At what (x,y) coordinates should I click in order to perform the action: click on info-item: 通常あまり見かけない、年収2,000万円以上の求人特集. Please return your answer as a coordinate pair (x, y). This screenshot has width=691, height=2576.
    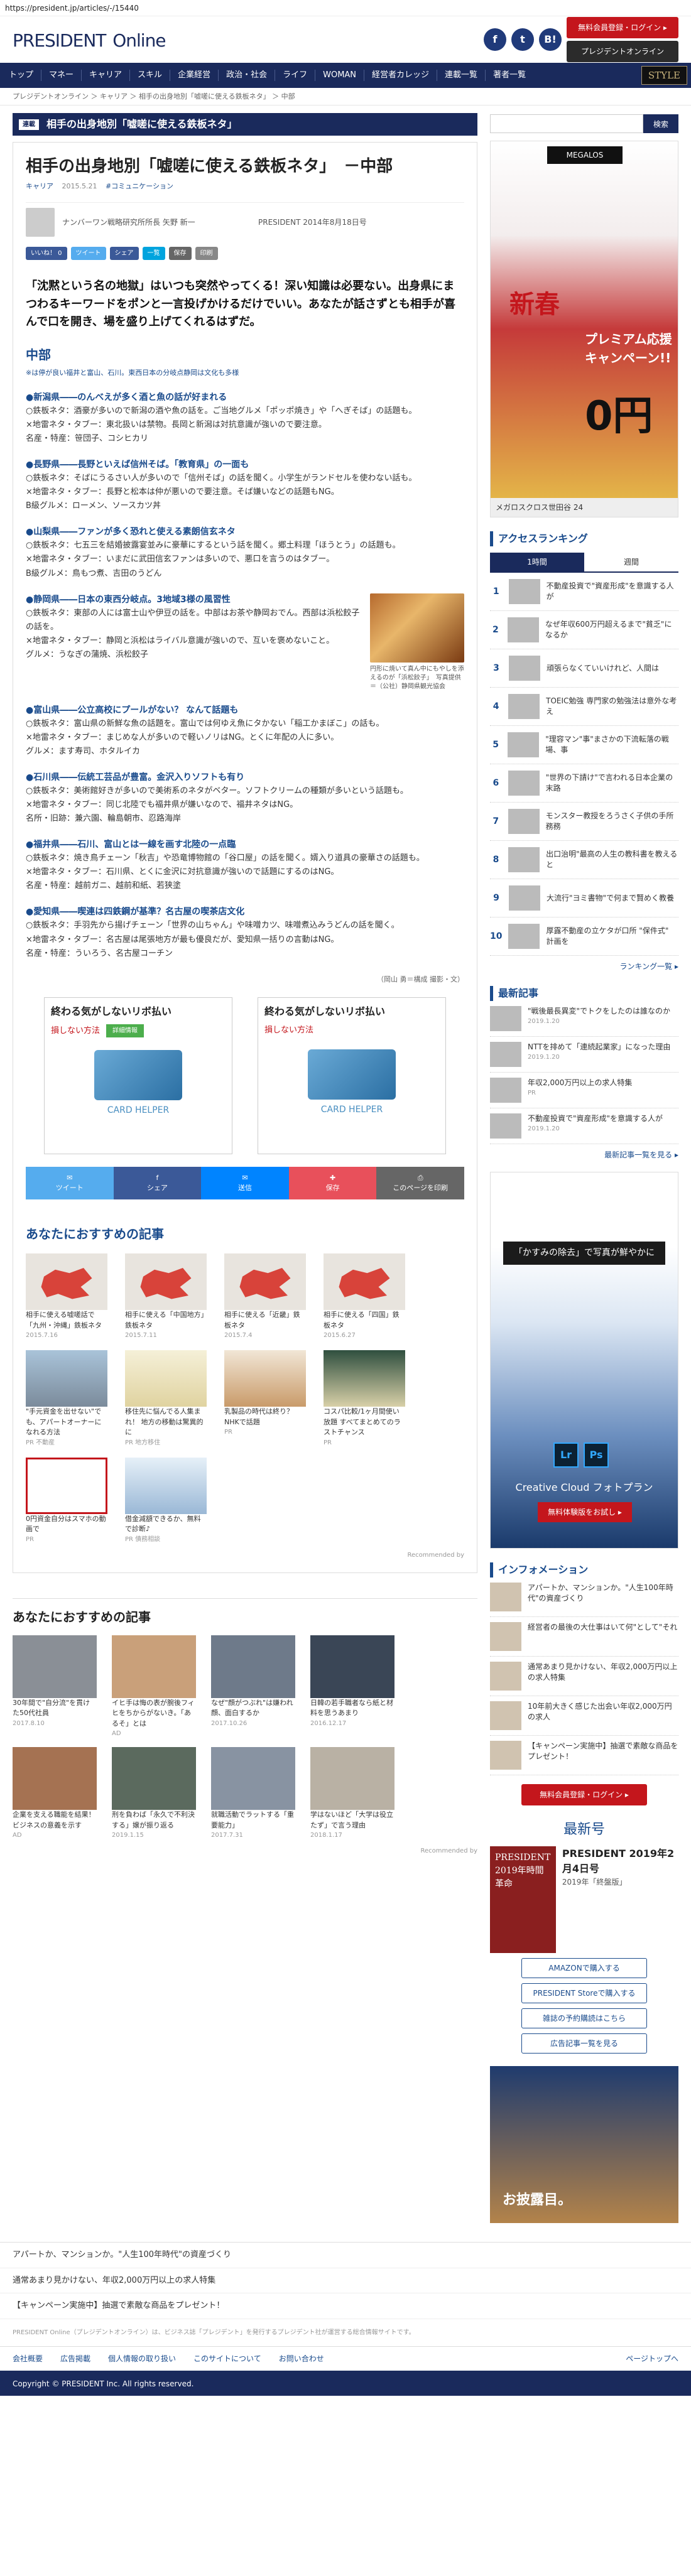
    Looking at the image, I should click on (584, 1676).